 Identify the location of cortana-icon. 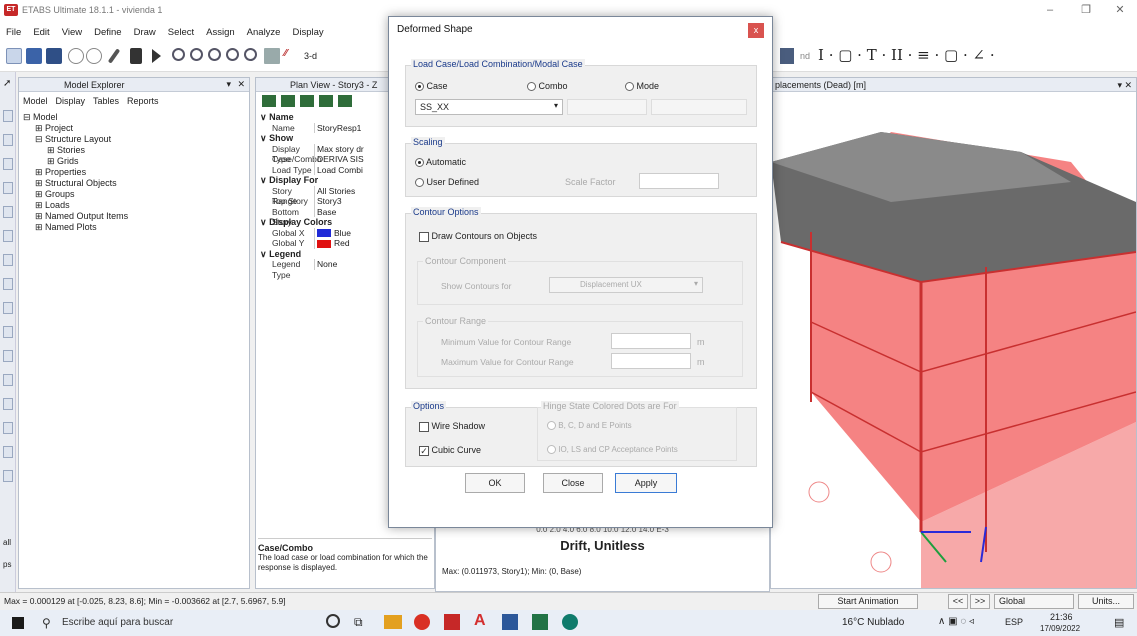
(333, 621).